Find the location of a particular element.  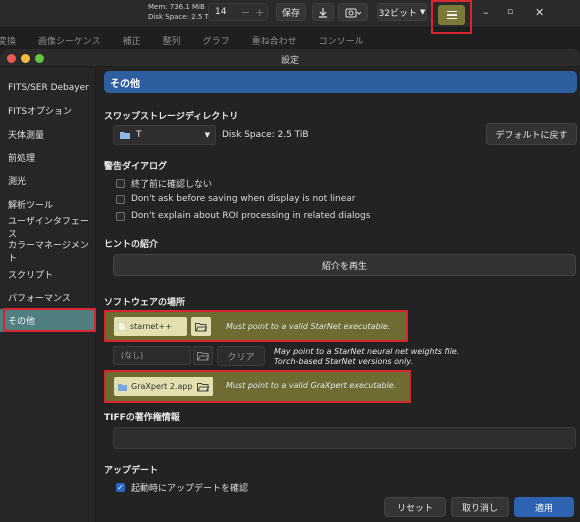

sidebar-item-performance: パフォーマンス is located at coordinates (47, 297).